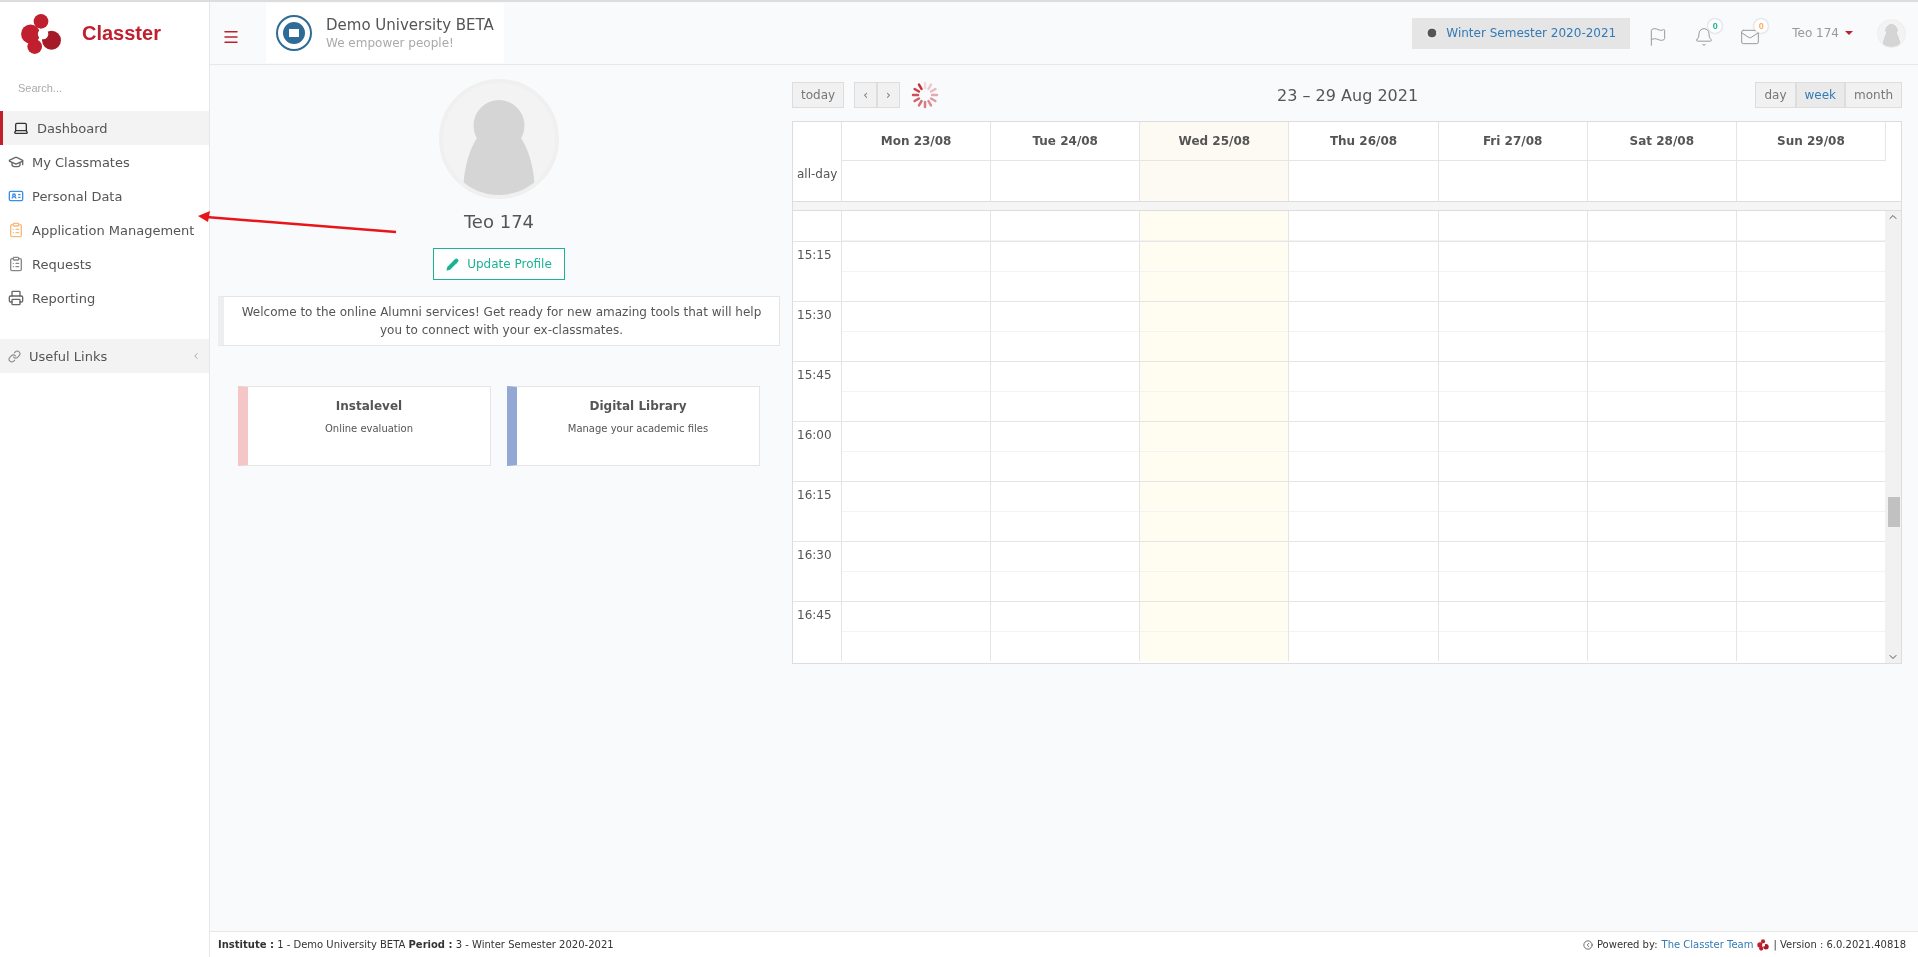 This screenshot has height=957, width=1918. What do you see at coordinates (888, 95) in the screenshot?
I see `next-button: ›` at bounding box center [888, 95].